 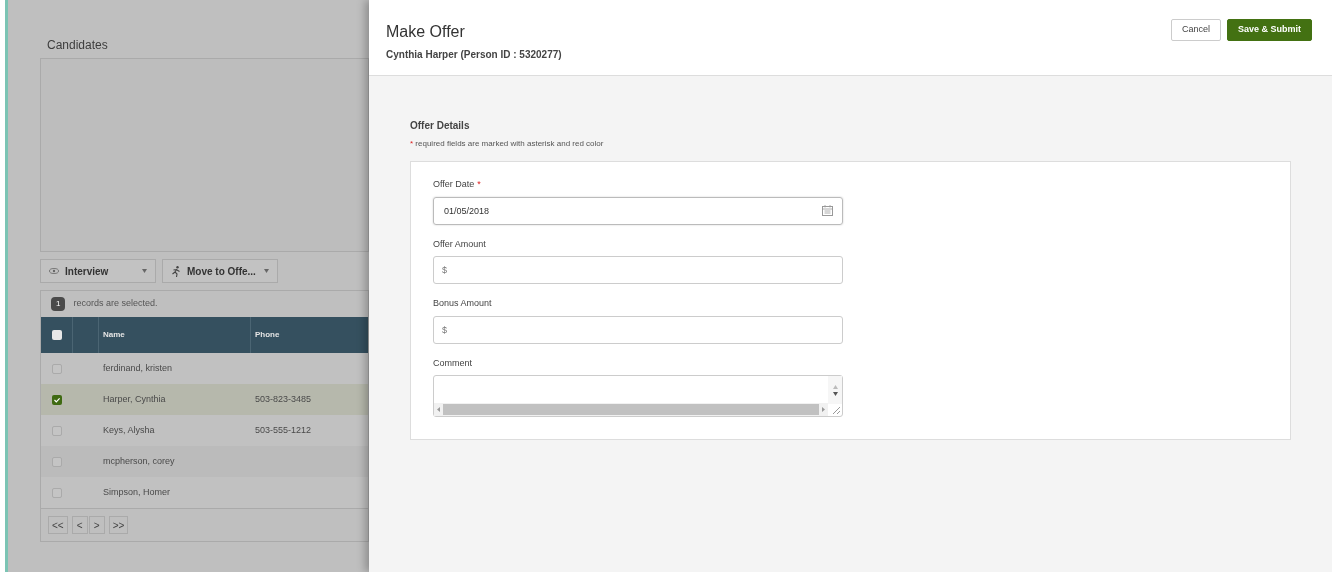 I want to click on count-badge: 1, so click(x=58, y=304).